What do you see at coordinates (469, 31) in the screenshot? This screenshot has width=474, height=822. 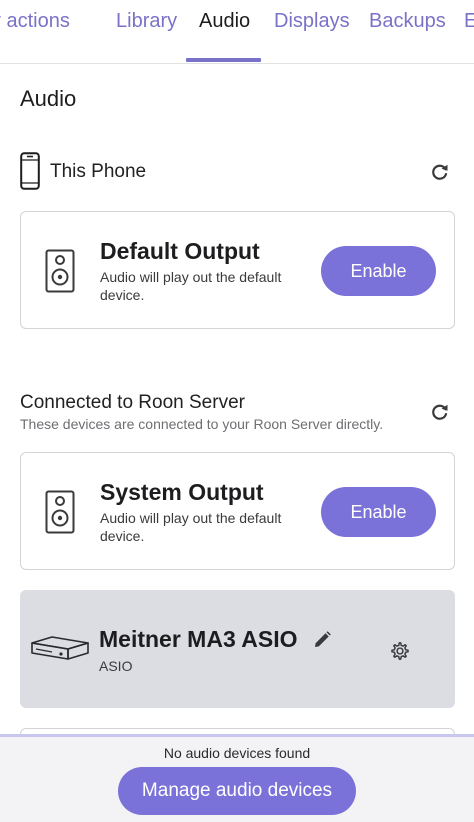 I see `tab-e: E` at bounding box center [469, 31].